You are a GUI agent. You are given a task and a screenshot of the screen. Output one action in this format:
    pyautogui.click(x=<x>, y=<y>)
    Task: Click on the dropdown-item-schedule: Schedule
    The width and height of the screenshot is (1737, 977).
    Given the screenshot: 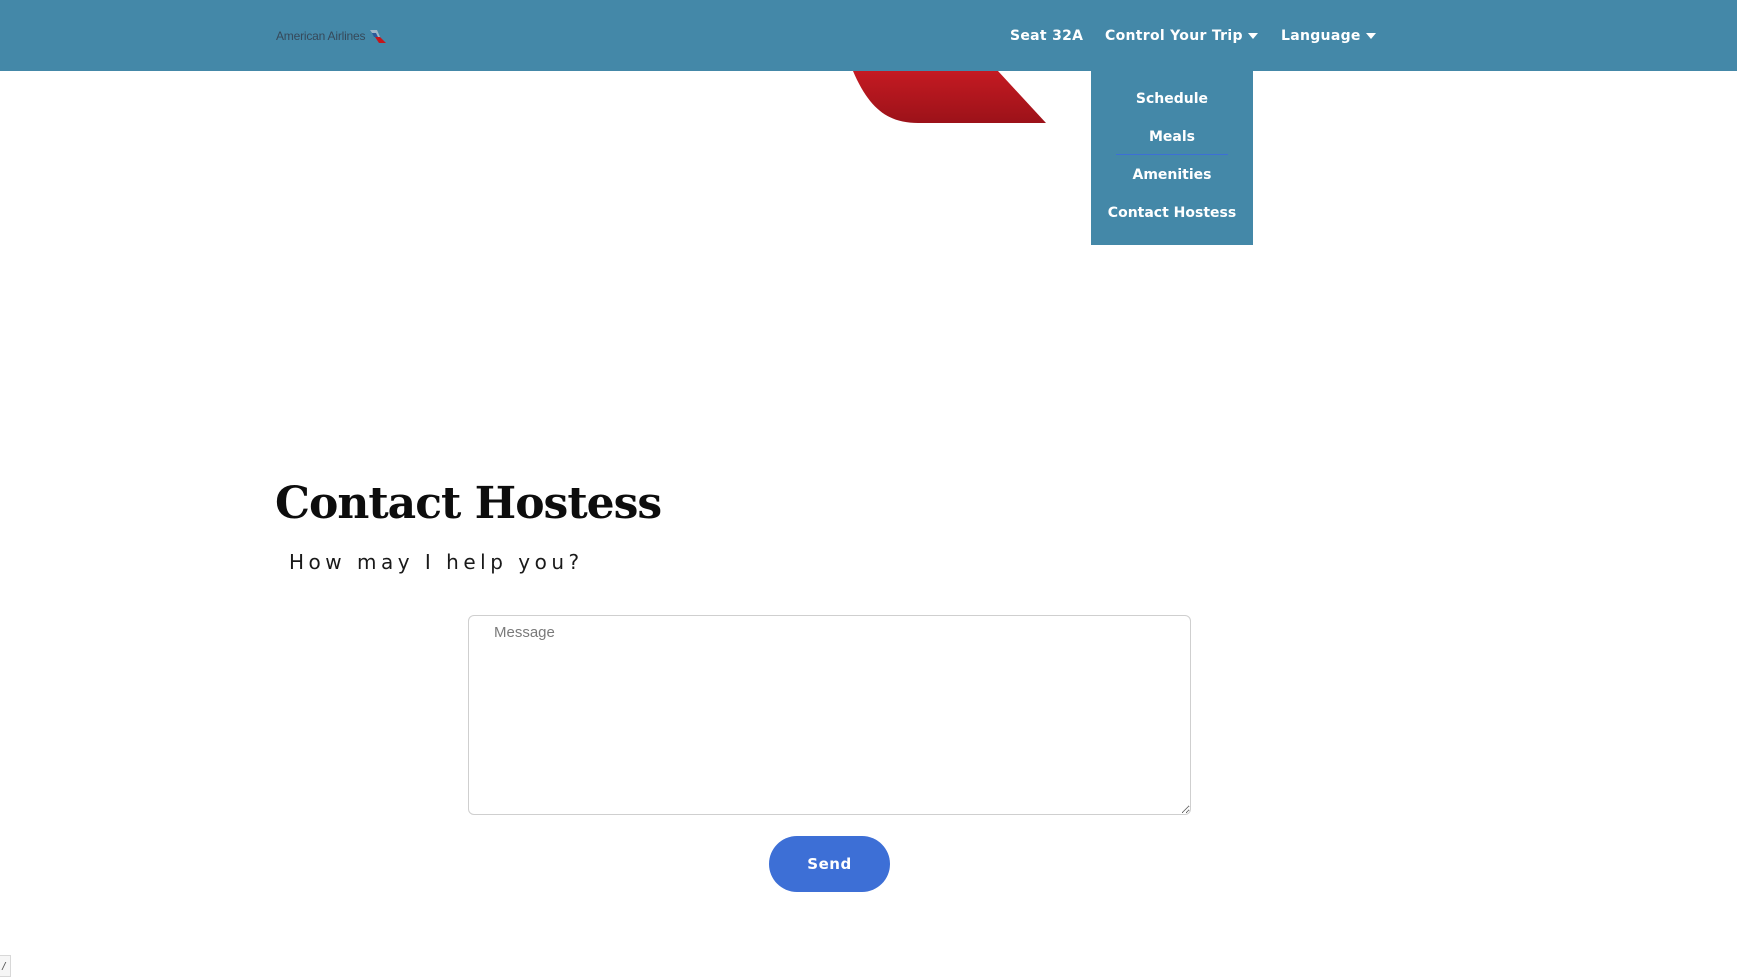 What is the action you would take?
    pyautogui.click(x=1172, y=102)
    